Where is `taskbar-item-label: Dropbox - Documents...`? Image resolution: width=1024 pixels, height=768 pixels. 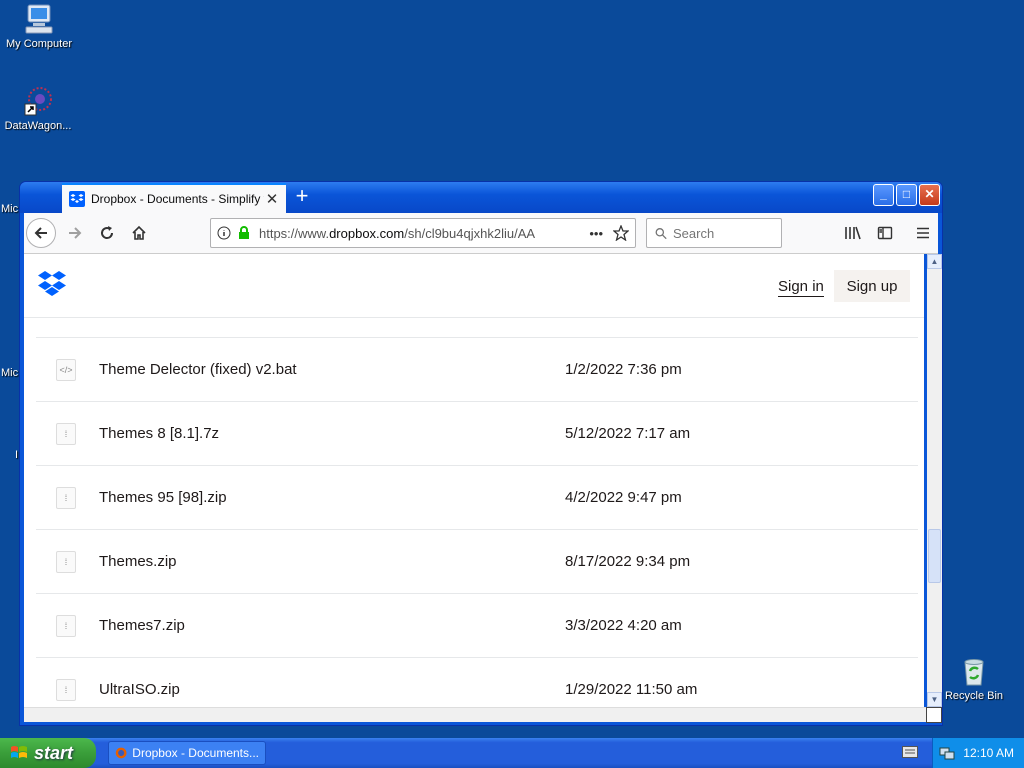
taskbar-item-label: Dropbox - Documents... is located at coordinates (195, 753).